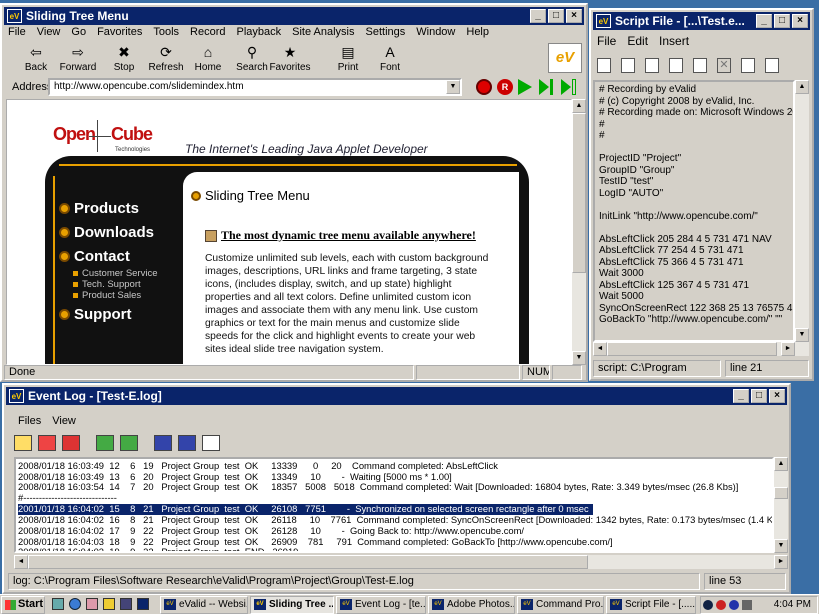 The width and height of the screenshot is (819, 614). I want to click on log-row: #------------------------------, so click(395, 498).